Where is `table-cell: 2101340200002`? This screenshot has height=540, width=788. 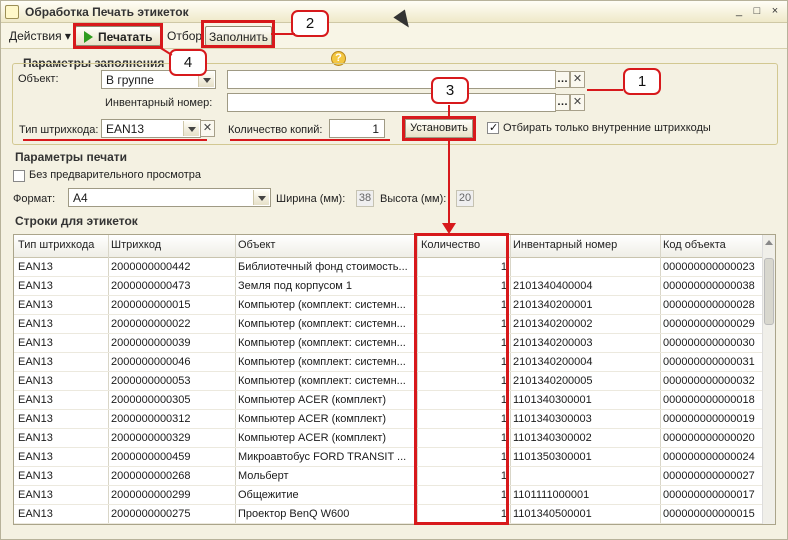
table-cell: 2101340200002 is located at coordinates (553, 324).